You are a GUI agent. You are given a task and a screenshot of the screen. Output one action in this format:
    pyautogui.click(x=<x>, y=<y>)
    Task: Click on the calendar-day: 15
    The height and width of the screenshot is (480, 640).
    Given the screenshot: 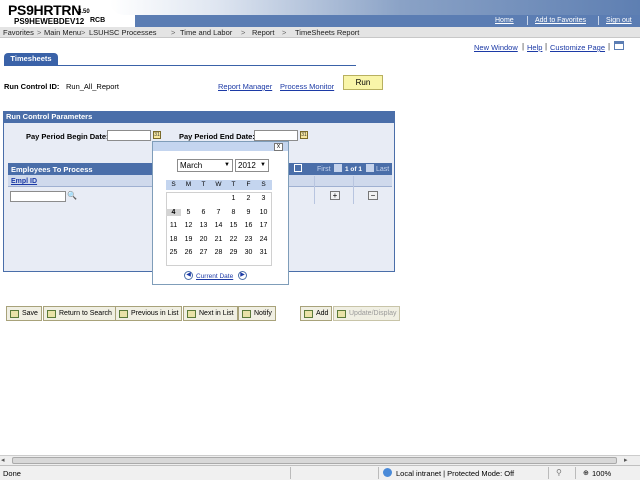 What is the action you would take?
    pyautogui.click(x=233, y=225)
    